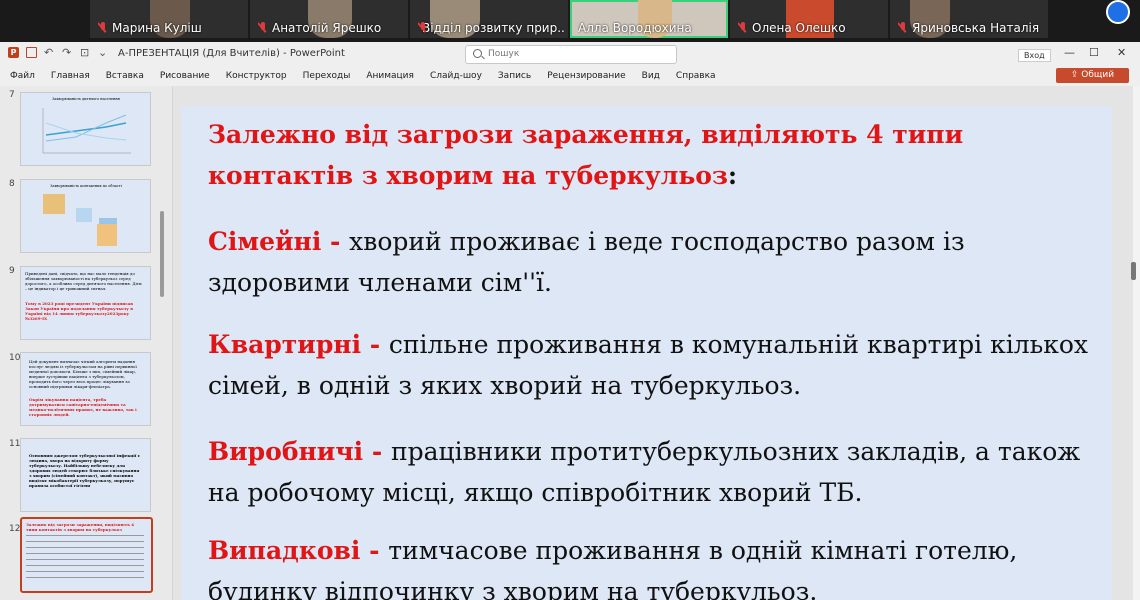 The width and height of the screenshot is (1140, 600). What do you see at coordinates (976, 28) in the screenshot?
I see `participant-name: Яриновська Наталія` at bounding box center [976, 28].